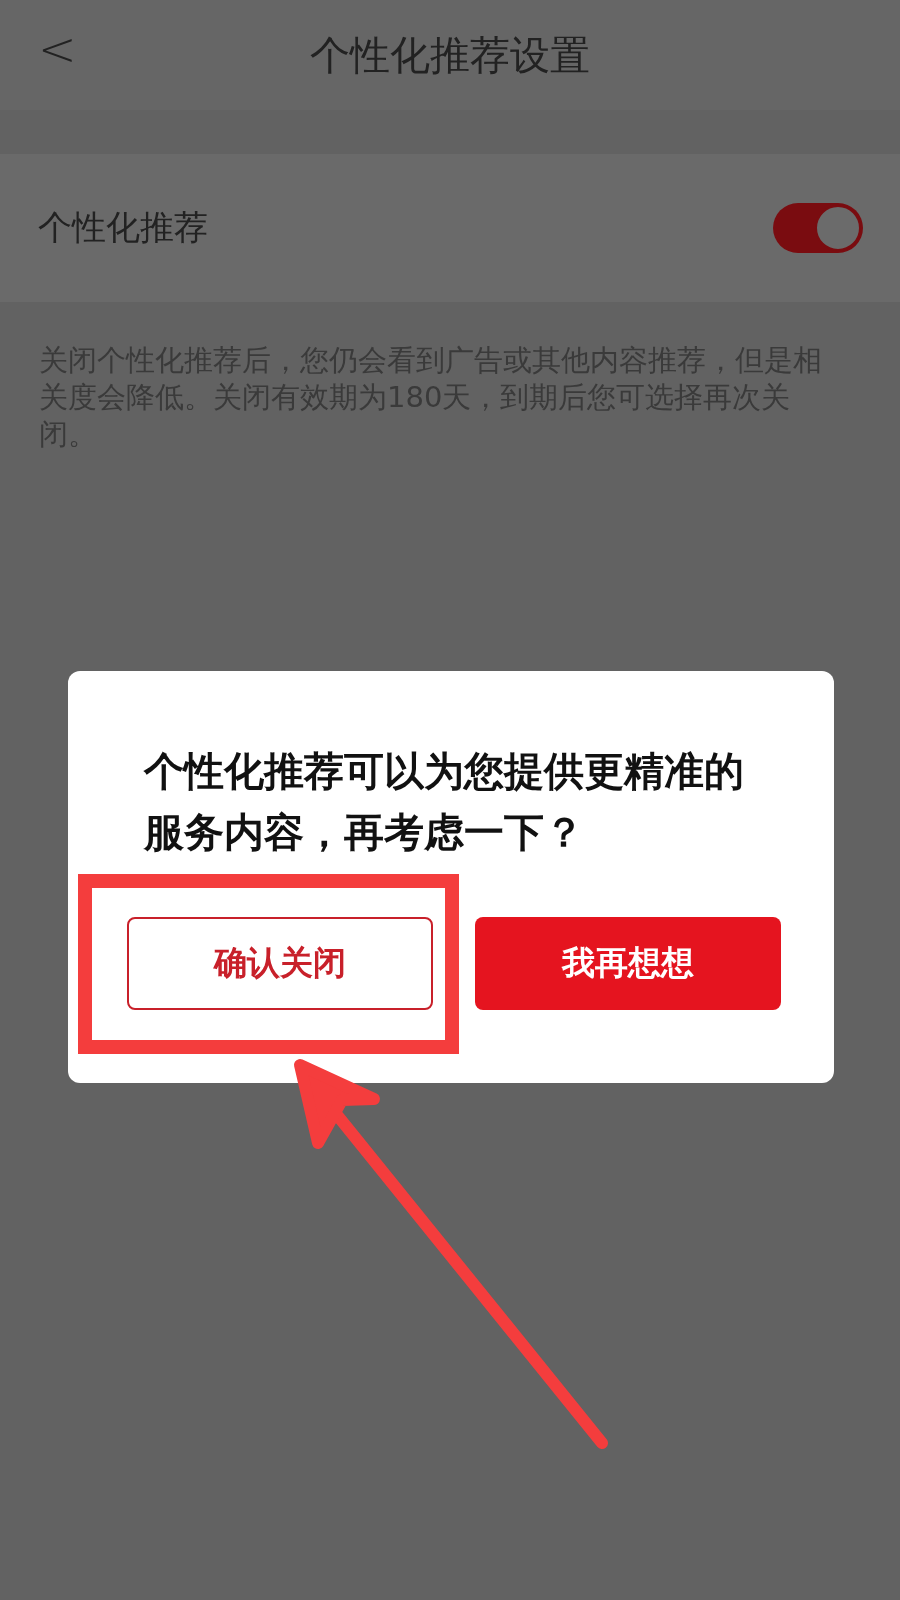 The height and width of the screenshot is (1600, 900). What do you see at coordinates (279, 963) in the screenshot?
I see `confirm-close-button: 确认关闭` at bounding box center [279, 963].